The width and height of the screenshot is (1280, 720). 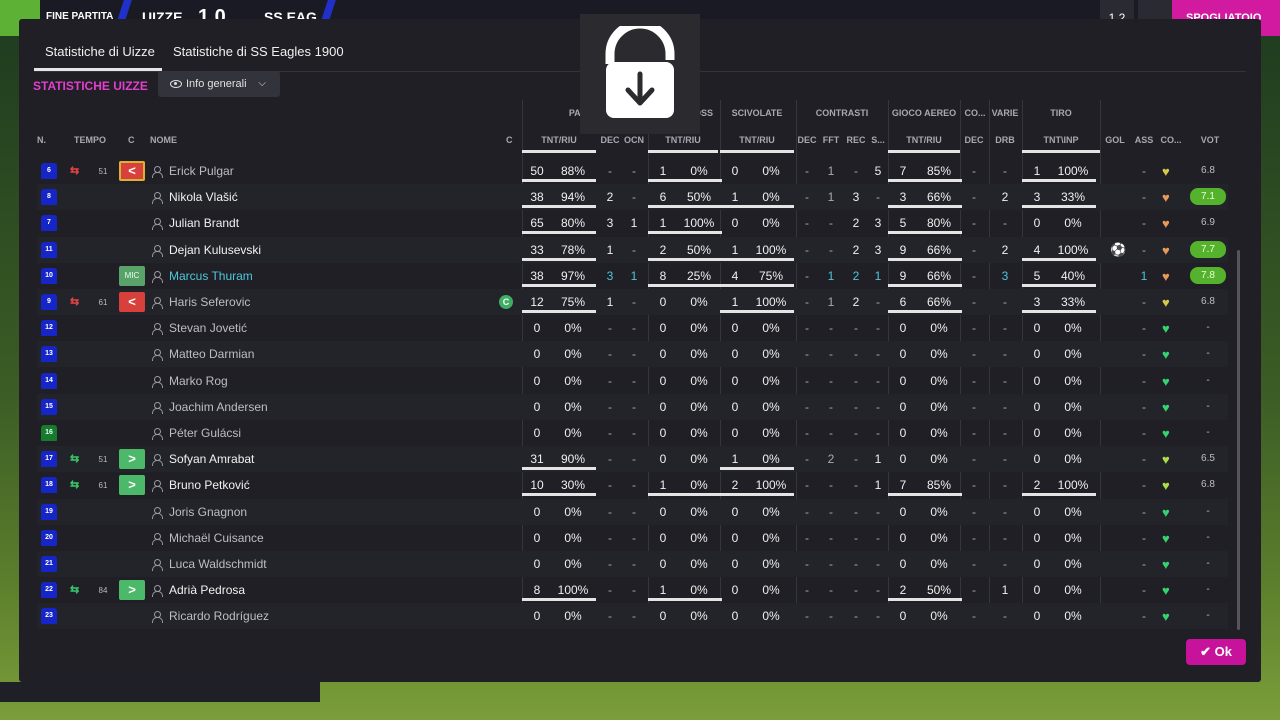 What do you see at coordinates (573, 485) in the screenshot?
I see `passes-percent: 30%` at bounding box center [573, 485].